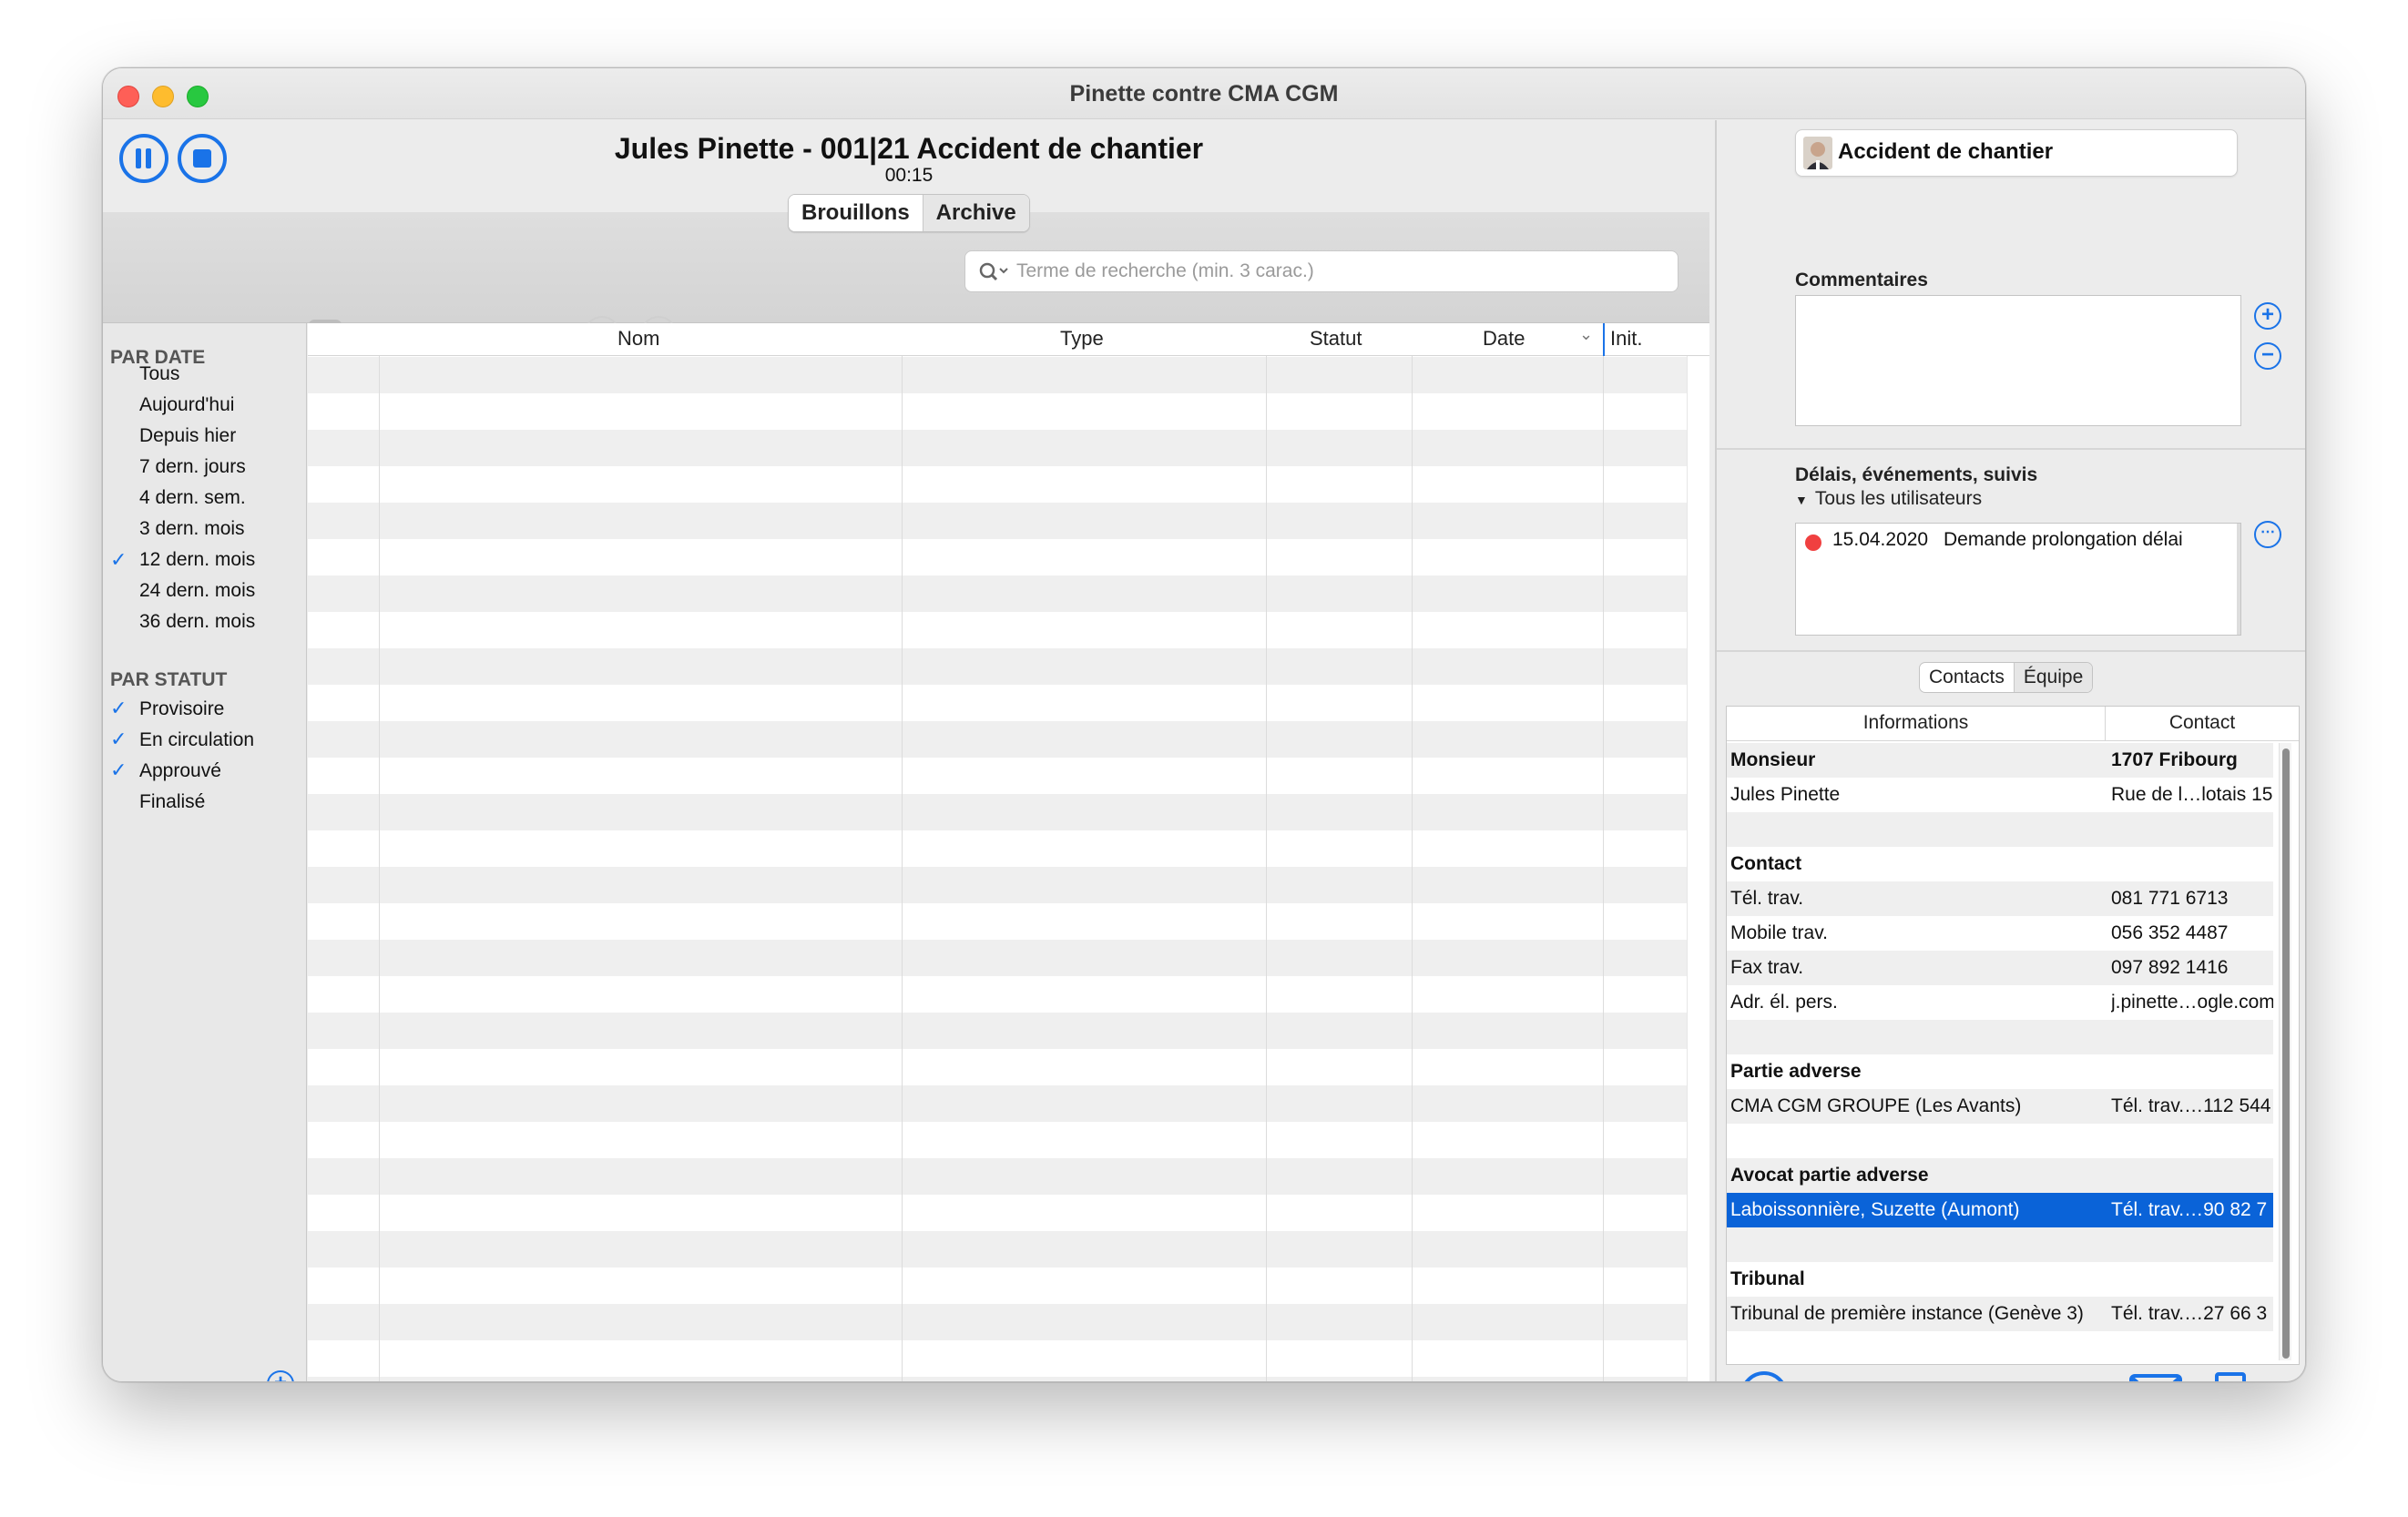 This screenshot has height=1517, width=2408. What do you see at coordinates (2000, 1279) in the screenshot?
I see `contact-row: Tribunal` at bounding box center [2000, 1279].